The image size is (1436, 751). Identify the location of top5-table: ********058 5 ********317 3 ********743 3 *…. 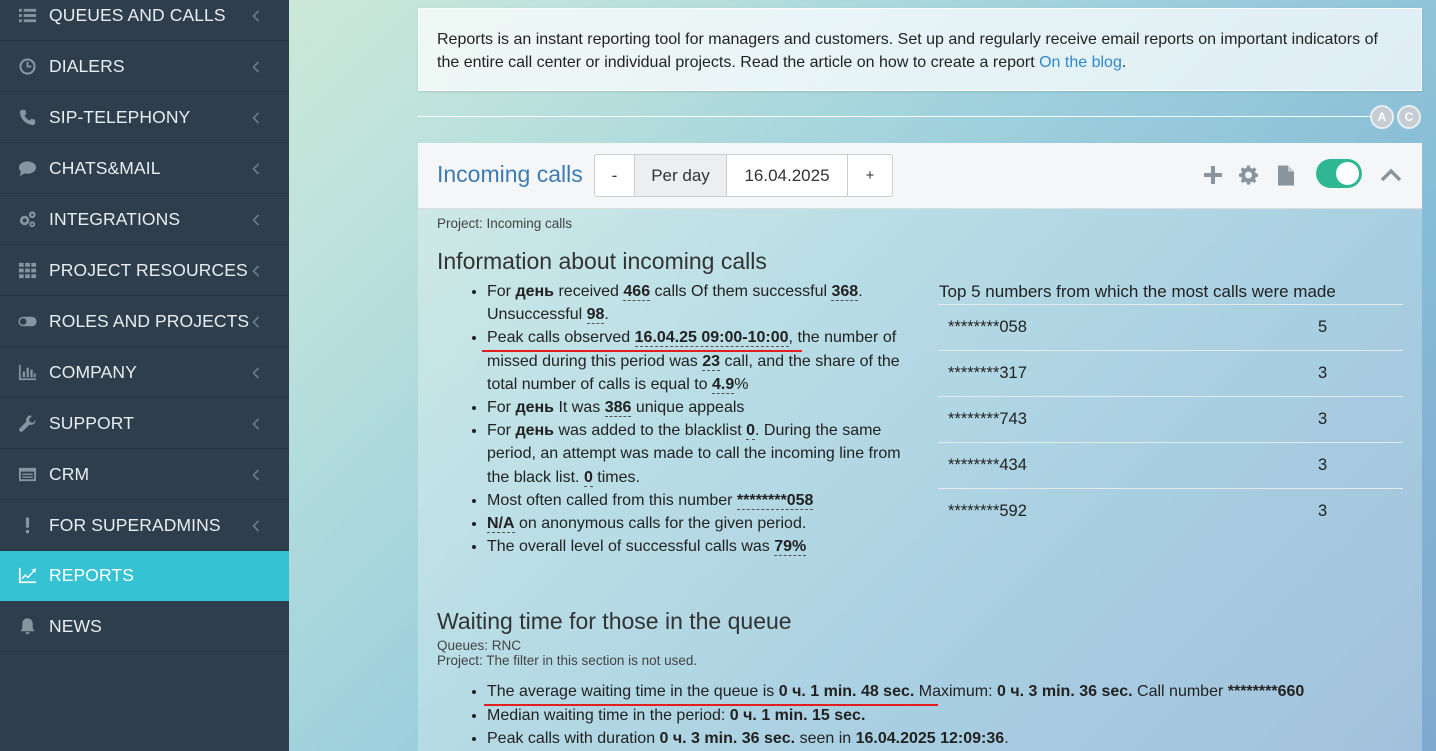
(1170, 419).